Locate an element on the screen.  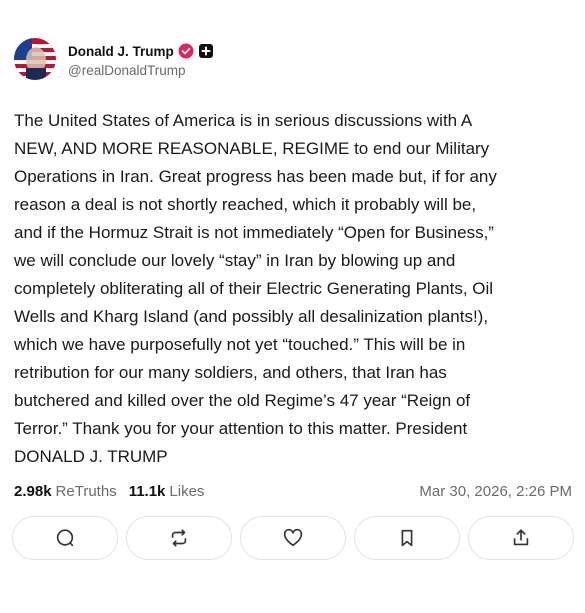
author-info: Donald J. Trump @realDonaldTrump is located at coordinates (140, 59).